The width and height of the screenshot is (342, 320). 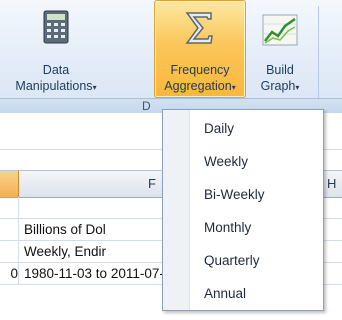 What do you see at coordinates (9, 273) in the screenshot?
I see `cell-e: 0` at bounding box center [9, 273].